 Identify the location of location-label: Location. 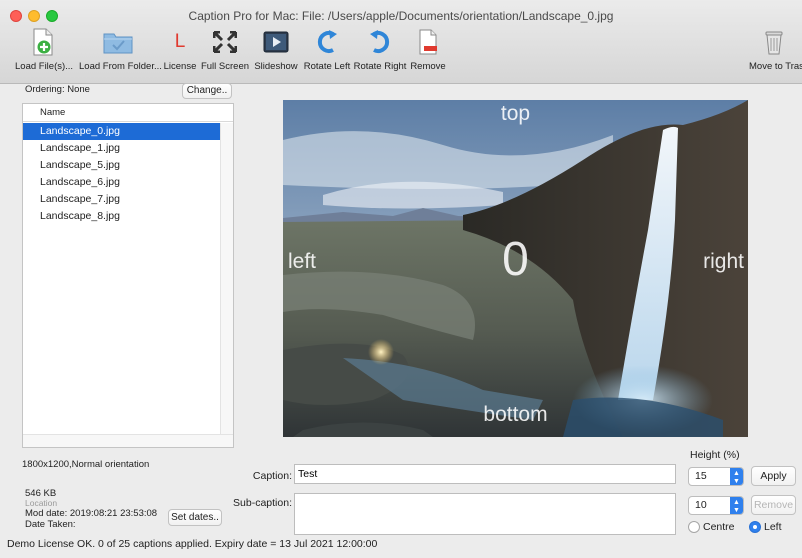
(41, 503).